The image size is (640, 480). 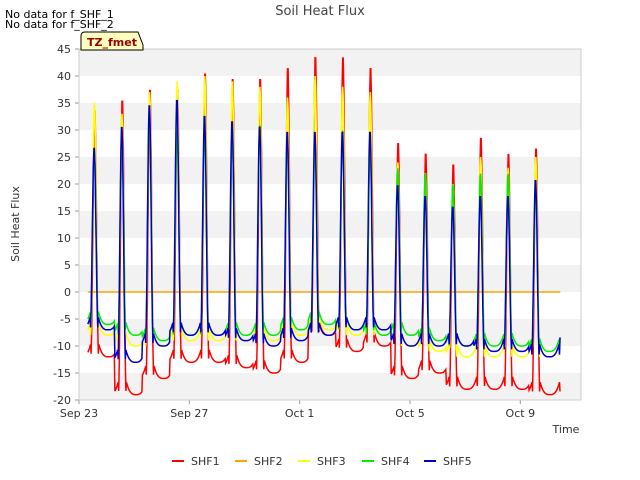 I want to click on x-axis-label: Time, so click(x=566, y=429).